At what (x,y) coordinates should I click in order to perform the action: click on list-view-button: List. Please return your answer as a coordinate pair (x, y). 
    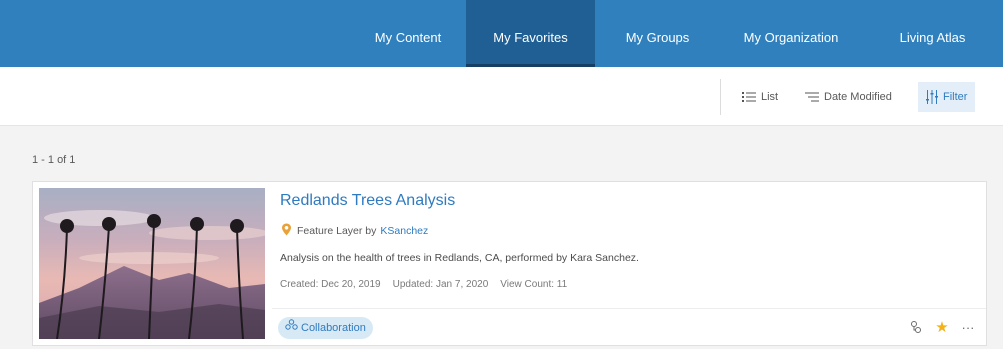
    Looking at the image, I should click on (760, 97).